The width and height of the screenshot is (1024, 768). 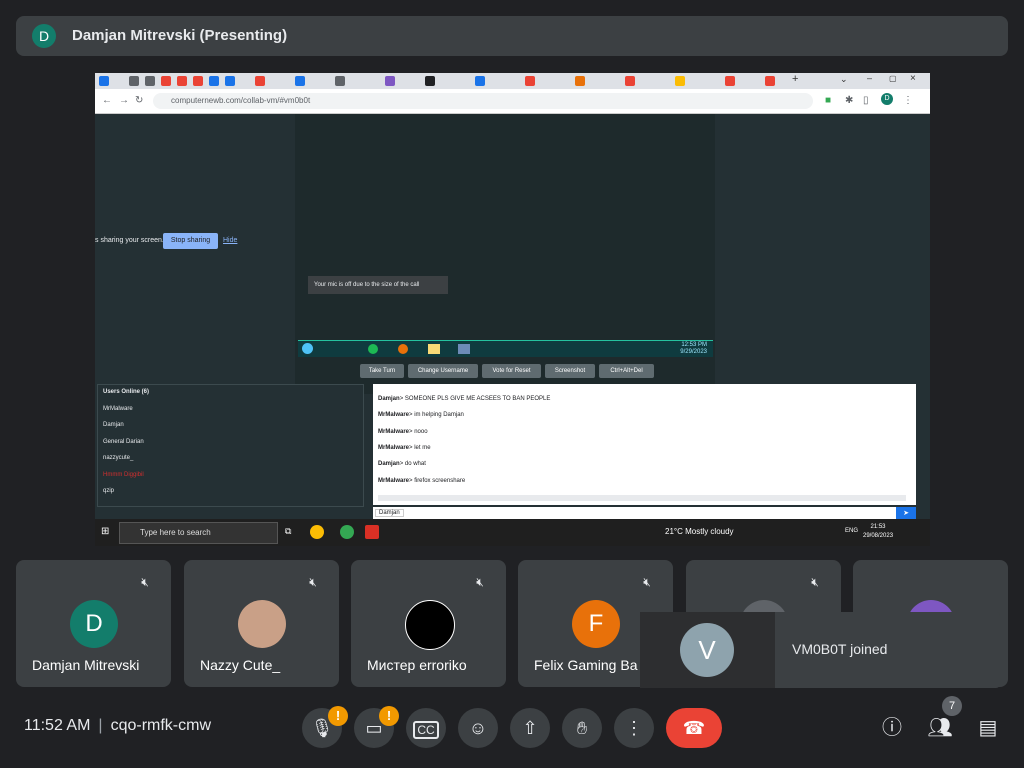 What do you see at coordinates (483, 101) in the screenshot?
I see `url-input: computernewb.com/collab-vm/#vm0b0t` at bounding box center [483, 101].